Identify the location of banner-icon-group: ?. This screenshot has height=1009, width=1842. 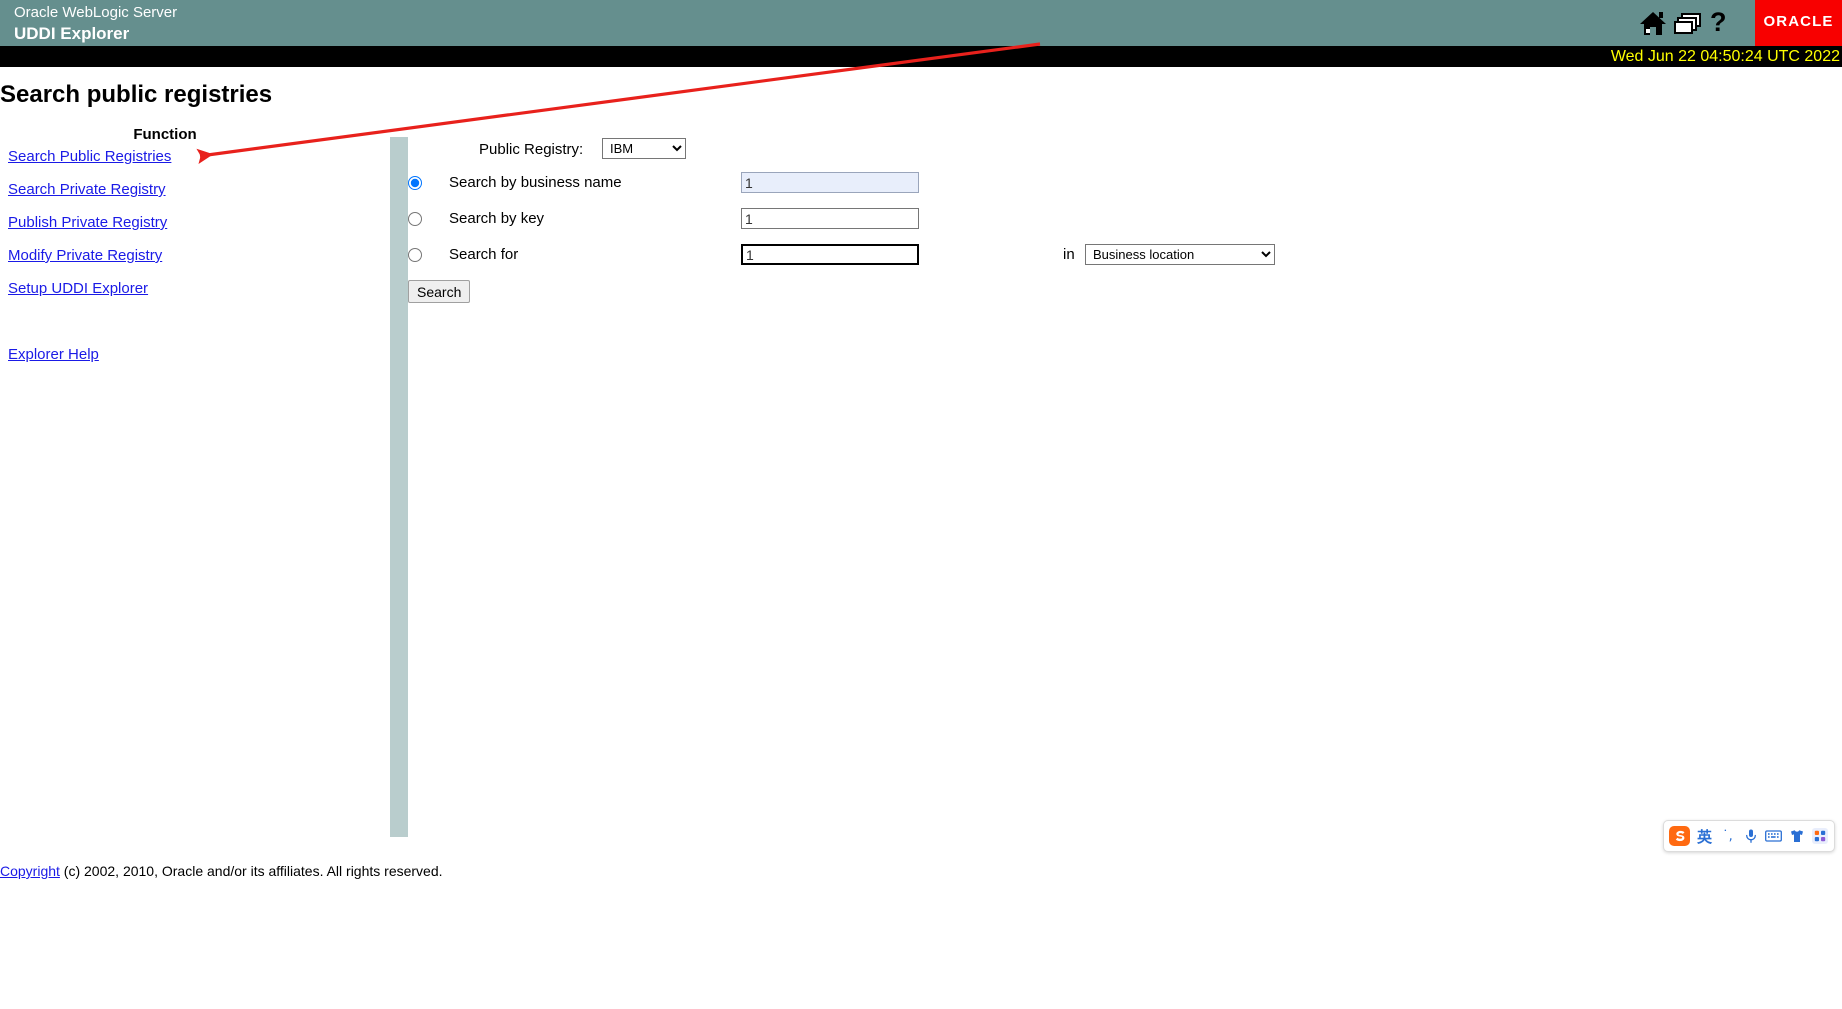
(1693, 23).